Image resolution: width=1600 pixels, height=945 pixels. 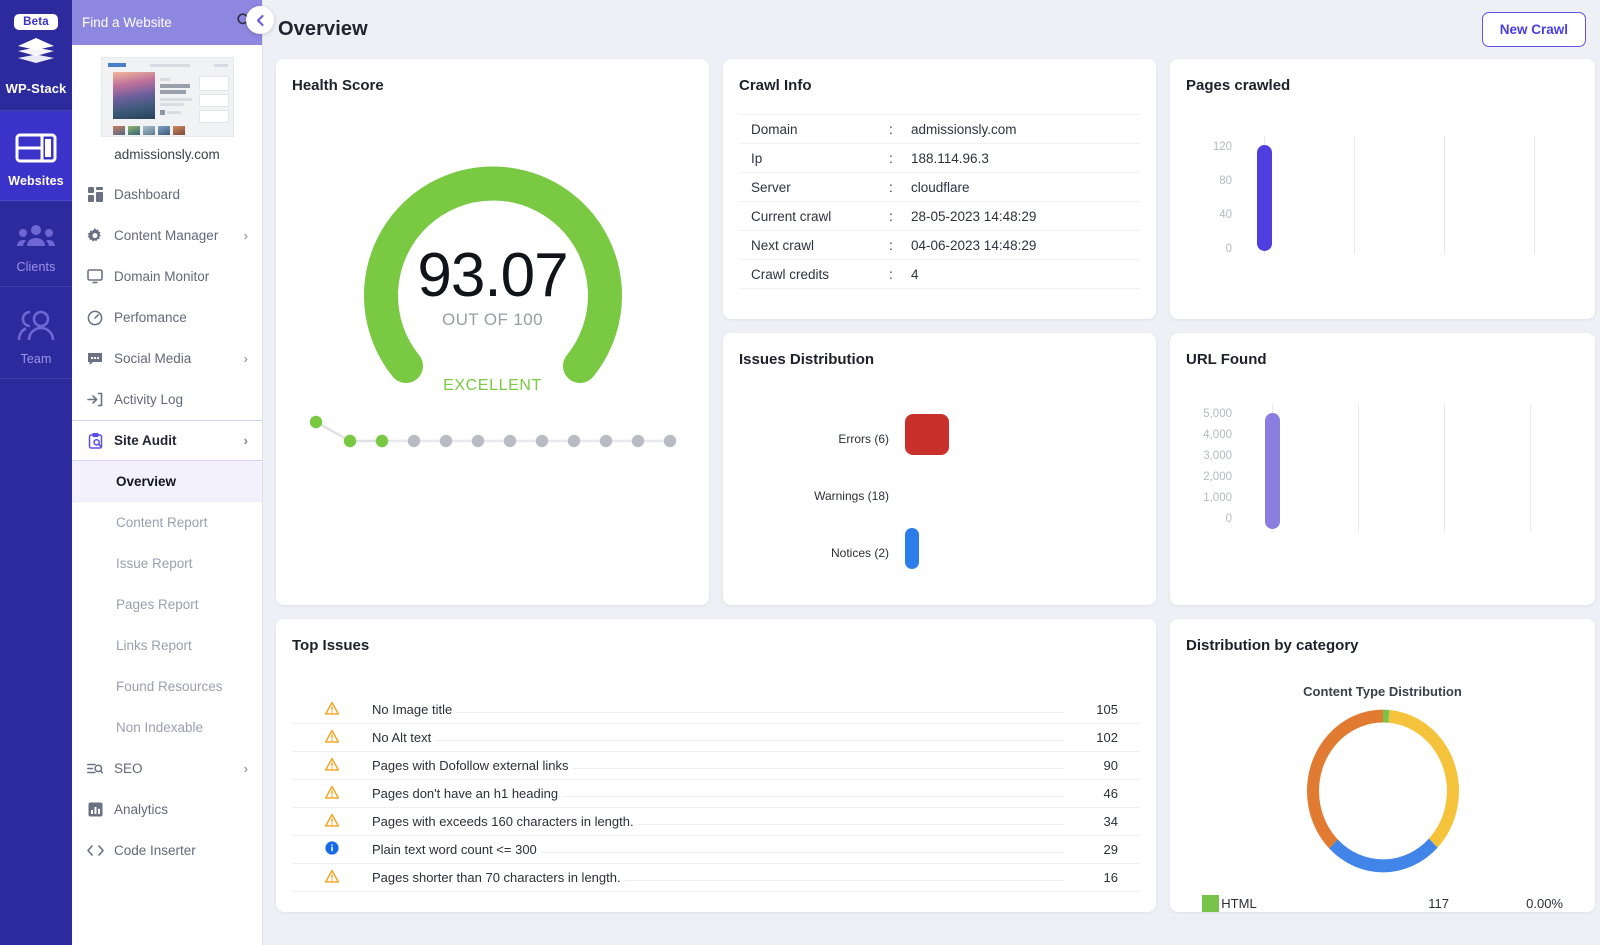 What do you see at coordinates (492, 275) in the screenshot?
I see `health-score-value: 93.07` at bounding box center [492, 275].